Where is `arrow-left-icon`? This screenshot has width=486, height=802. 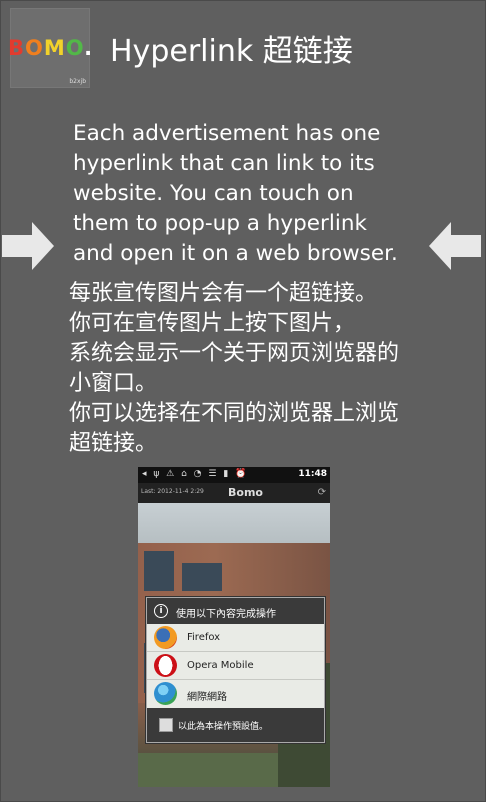 arrow-left-icon is located at coordinates (455, 246).